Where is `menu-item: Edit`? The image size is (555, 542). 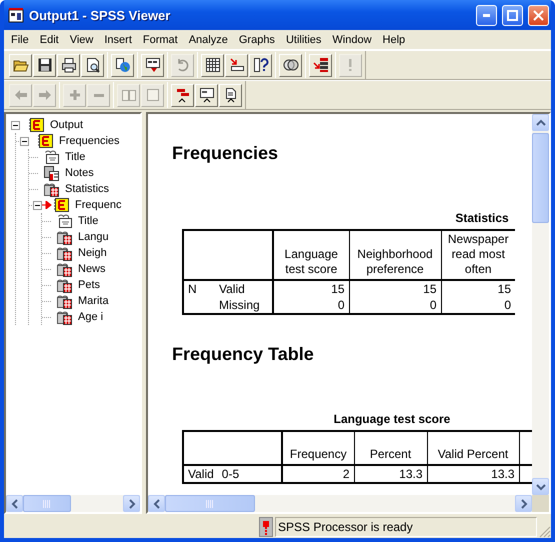 menu-item: Edit is located at coordinates (49, 40).